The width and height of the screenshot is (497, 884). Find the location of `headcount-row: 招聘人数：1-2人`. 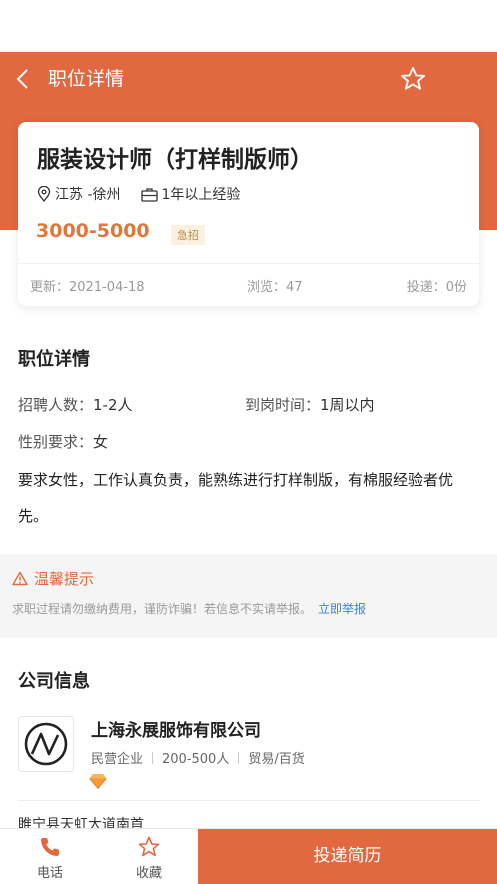

headcount-row: 招聘人数：1-2人 is located at coordinates (75, 404).